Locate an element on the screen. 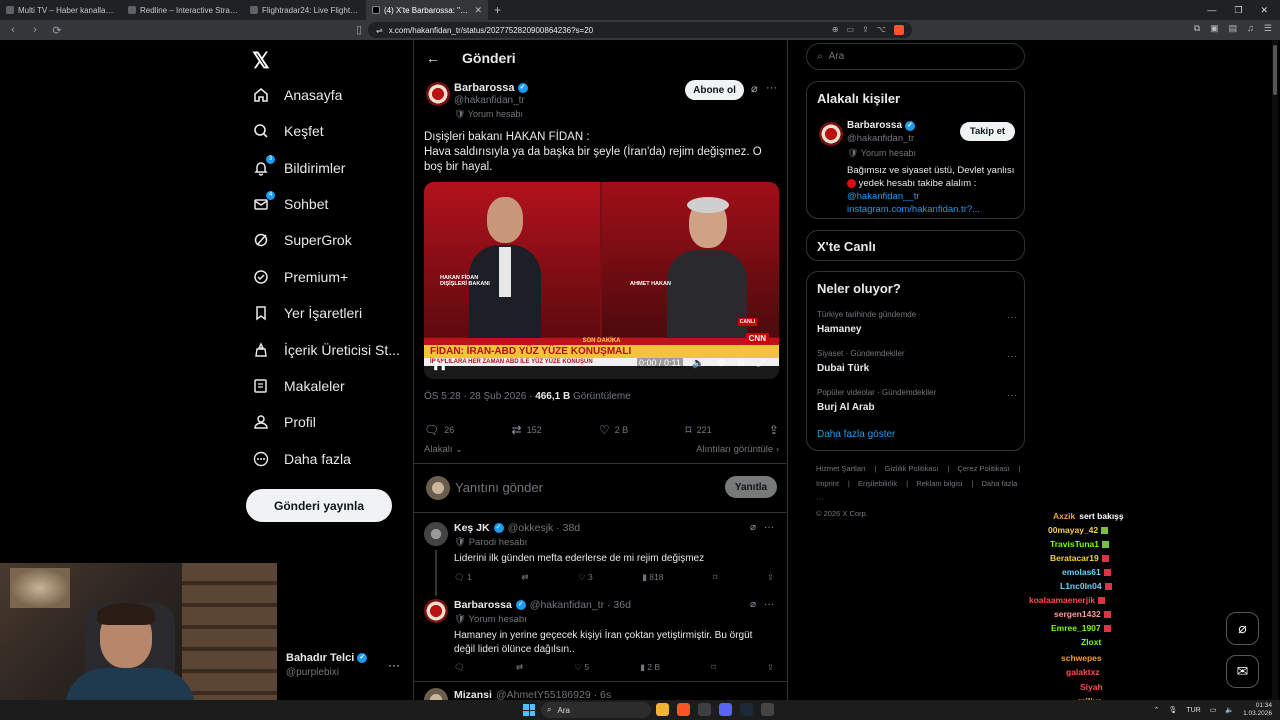 This screenshot has width=1280, height=720. zoom-icon: ⊕ is located at coordinates (835, 30).